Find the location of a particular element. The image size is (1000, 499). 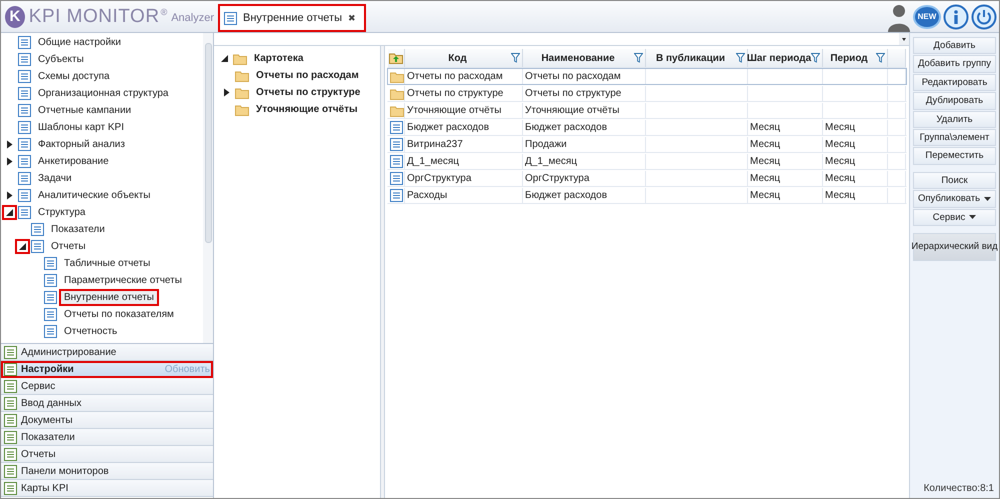

tree-item: Параметрические отчеты is located at coordinates (123, 280).